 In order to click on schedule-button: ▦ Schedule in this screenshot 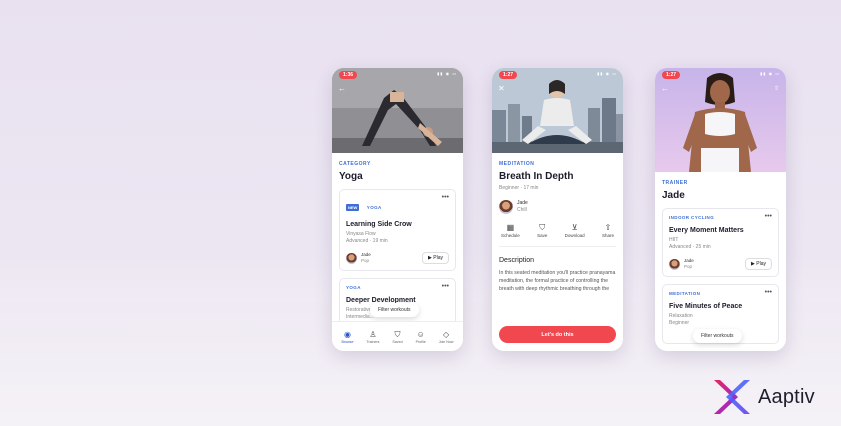, I will do `click(510, 230)`.